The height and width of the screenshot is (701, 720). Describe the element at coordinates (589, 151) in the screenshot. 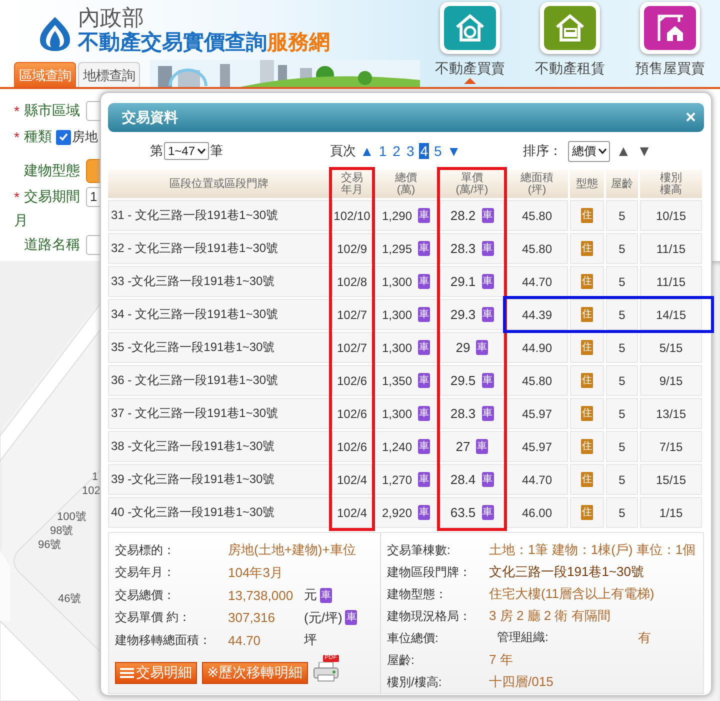

I see `sort-select: 總價` at that location.